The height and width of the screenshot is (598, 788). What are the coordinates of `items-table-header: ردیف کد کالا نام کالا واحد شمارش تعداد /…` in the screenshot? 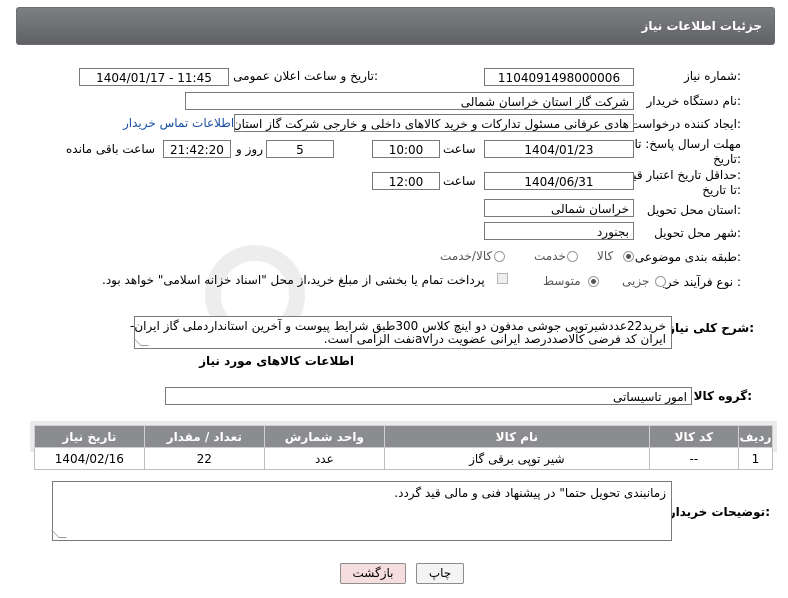 It's located at (404, 436).